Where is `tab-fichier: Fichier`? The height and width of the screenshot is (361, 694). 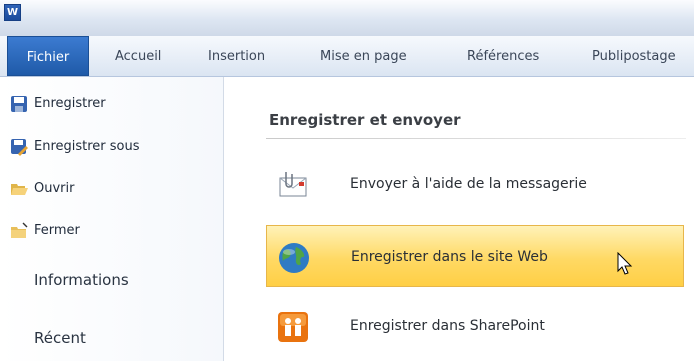 tab-fichier: Fichier is located at coordinates (48, 56).